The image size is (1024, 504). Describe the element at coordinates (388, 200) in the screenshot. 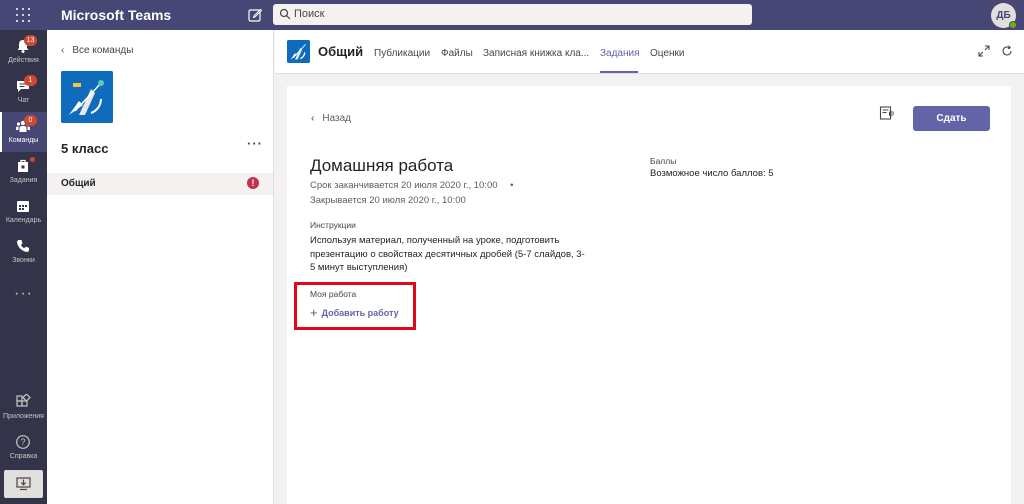

I see `close-date: Закрывается 20 июля 2020 г., 10:00` at that location.